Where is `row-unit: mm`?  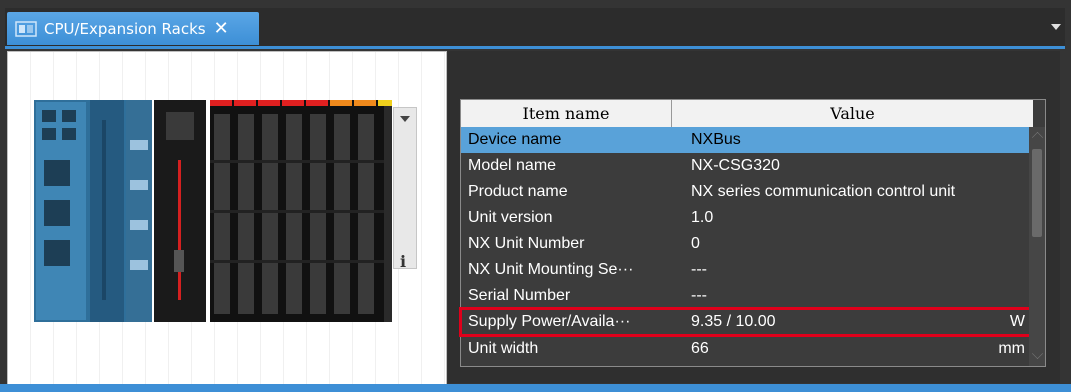
row-unit: mm is located at coordinates (1011, 348).